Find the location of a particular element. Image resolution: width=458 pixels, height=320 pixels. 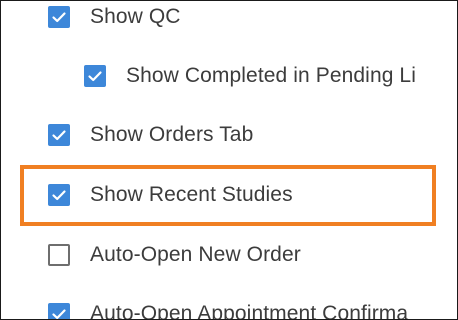

show-completed-in-pending-label: Show Completed in Pending Li is located at coordinates (271, 75).